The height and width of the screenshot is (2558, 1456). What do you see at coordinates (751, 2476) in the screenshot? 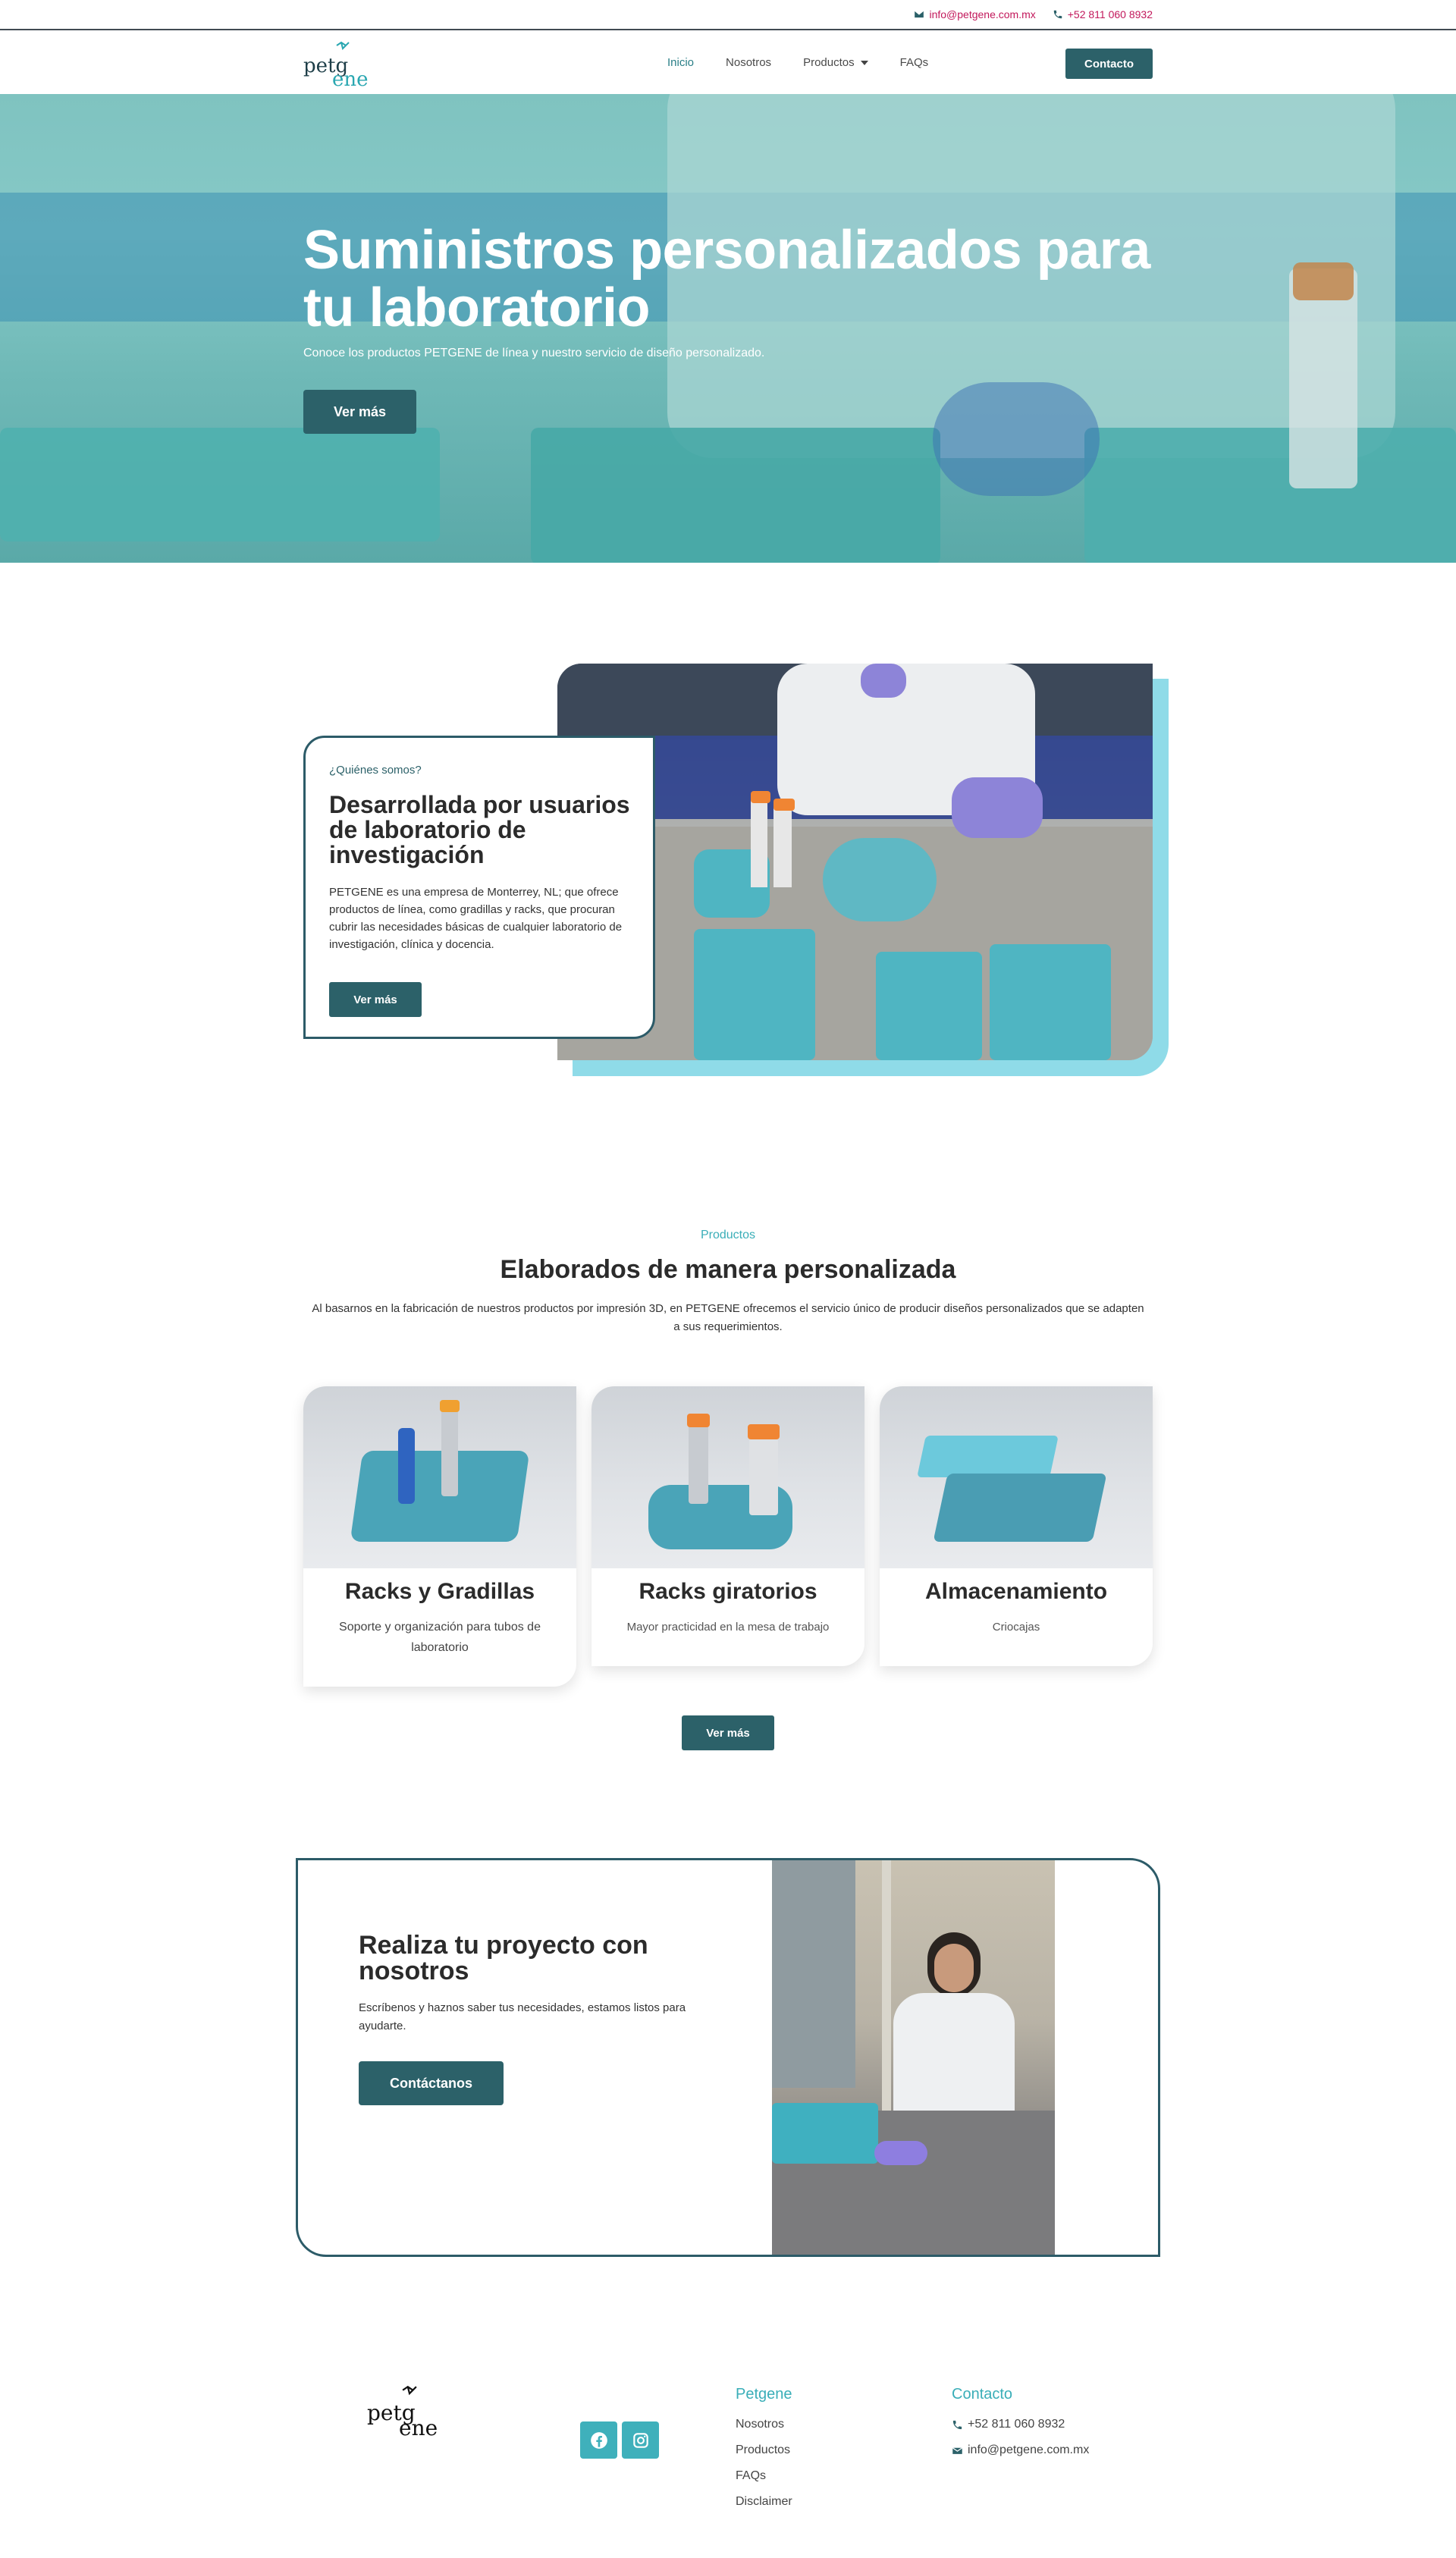
I see `footer-link-faqs: FAQs` at bounding box center [751, 2476].